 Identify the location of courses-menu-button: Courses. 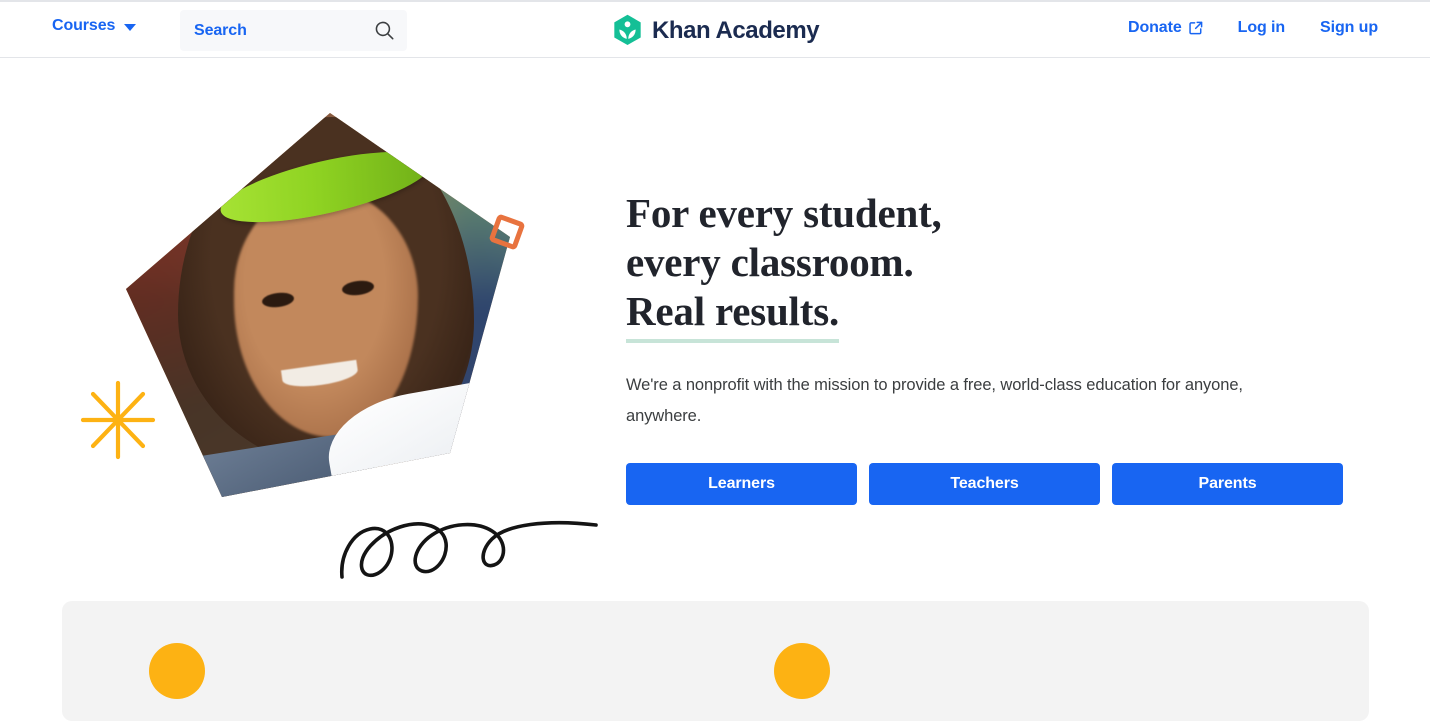
(94, 26).